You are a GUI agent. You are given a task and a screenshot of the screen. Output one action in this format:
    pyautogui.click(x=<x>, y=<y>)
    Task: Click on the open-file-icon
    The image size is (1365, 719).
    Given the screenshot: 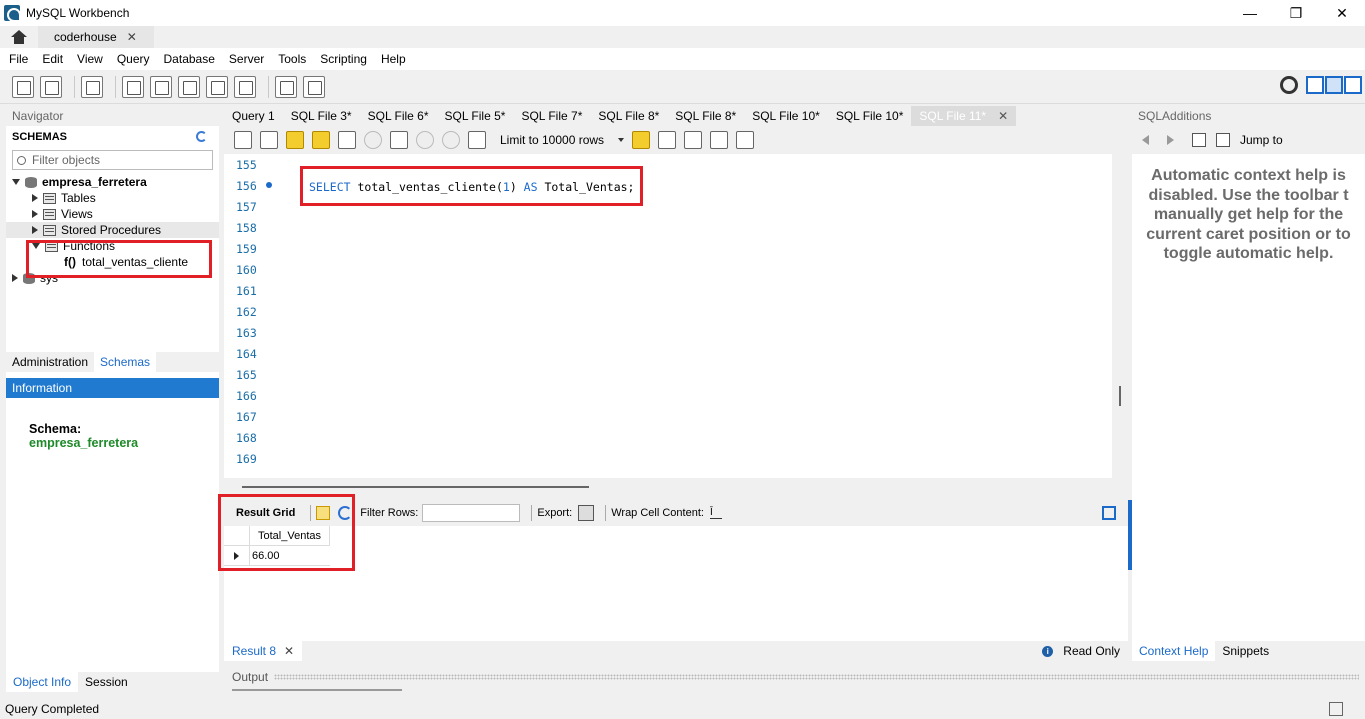 What is the action you would take?
    pyautogui.click(x=243, y=140)
    